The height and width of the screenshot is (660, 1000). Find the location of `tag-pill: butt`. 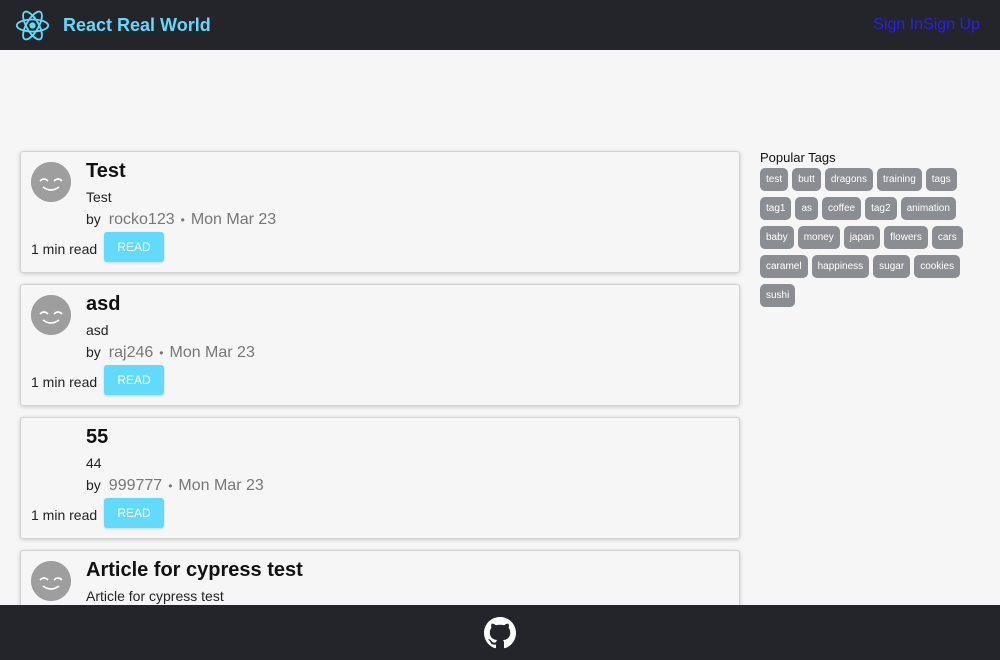

tag-pill: butt is located at coordinates (806, 179).